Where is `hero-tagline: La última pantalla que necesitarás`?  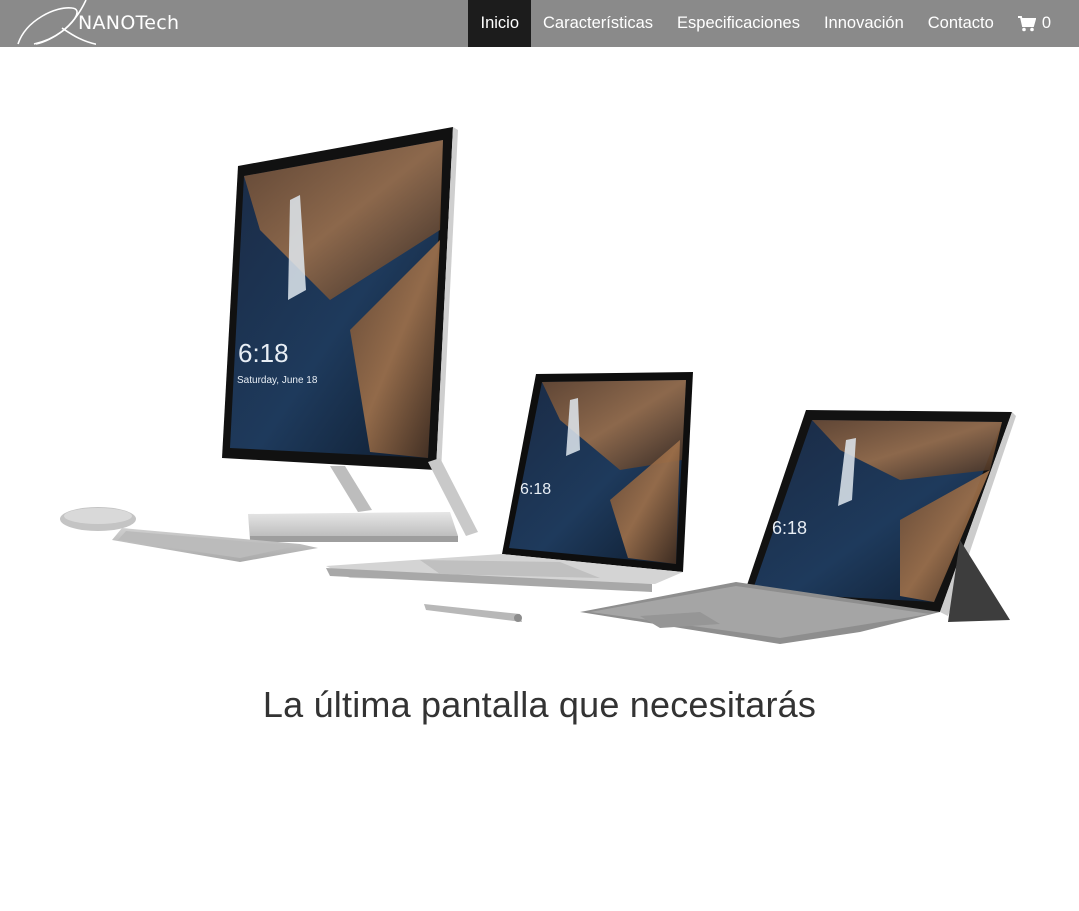 hero-tagline: La última pantalla que necesitarás is located at coordinates (539, 704).